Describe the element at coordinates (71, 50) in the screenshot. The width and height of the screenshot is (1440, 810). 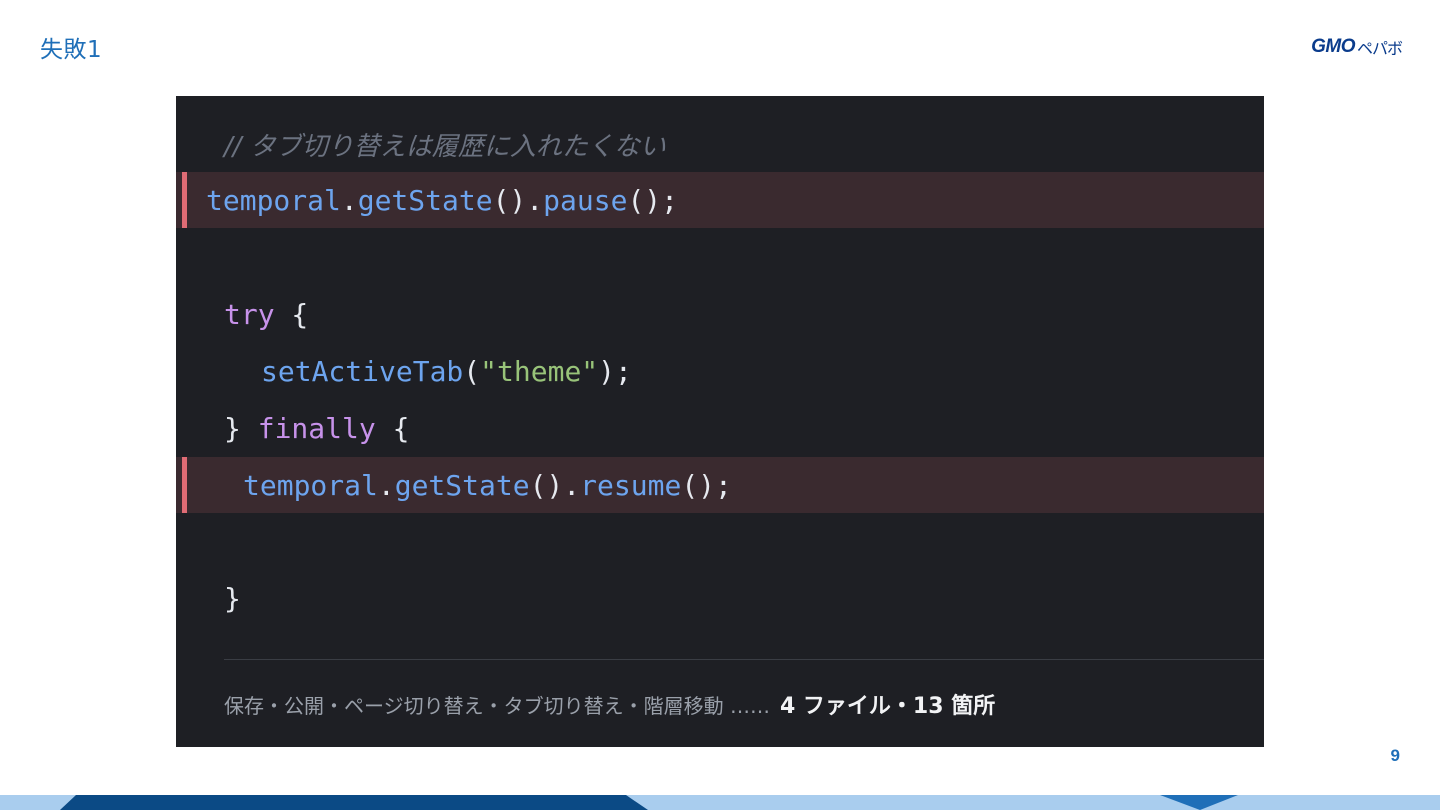
I see `slide-title: 失敗1` at that location.